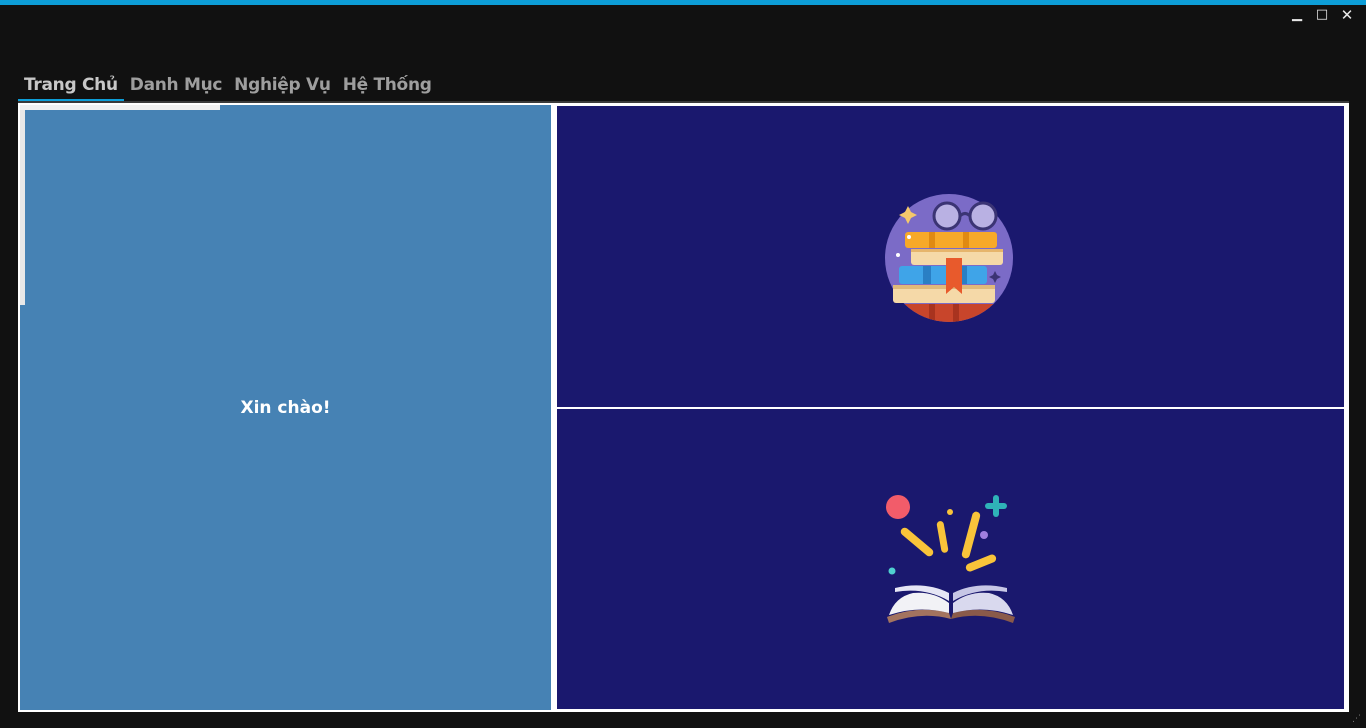 This screenshot has height=728, width=1366. What do you see at coordinates (282, 86) in the screenshot?
I see `tab-nghiep-vu: Nghiệp Vụ` at bounding box center [282, 86].